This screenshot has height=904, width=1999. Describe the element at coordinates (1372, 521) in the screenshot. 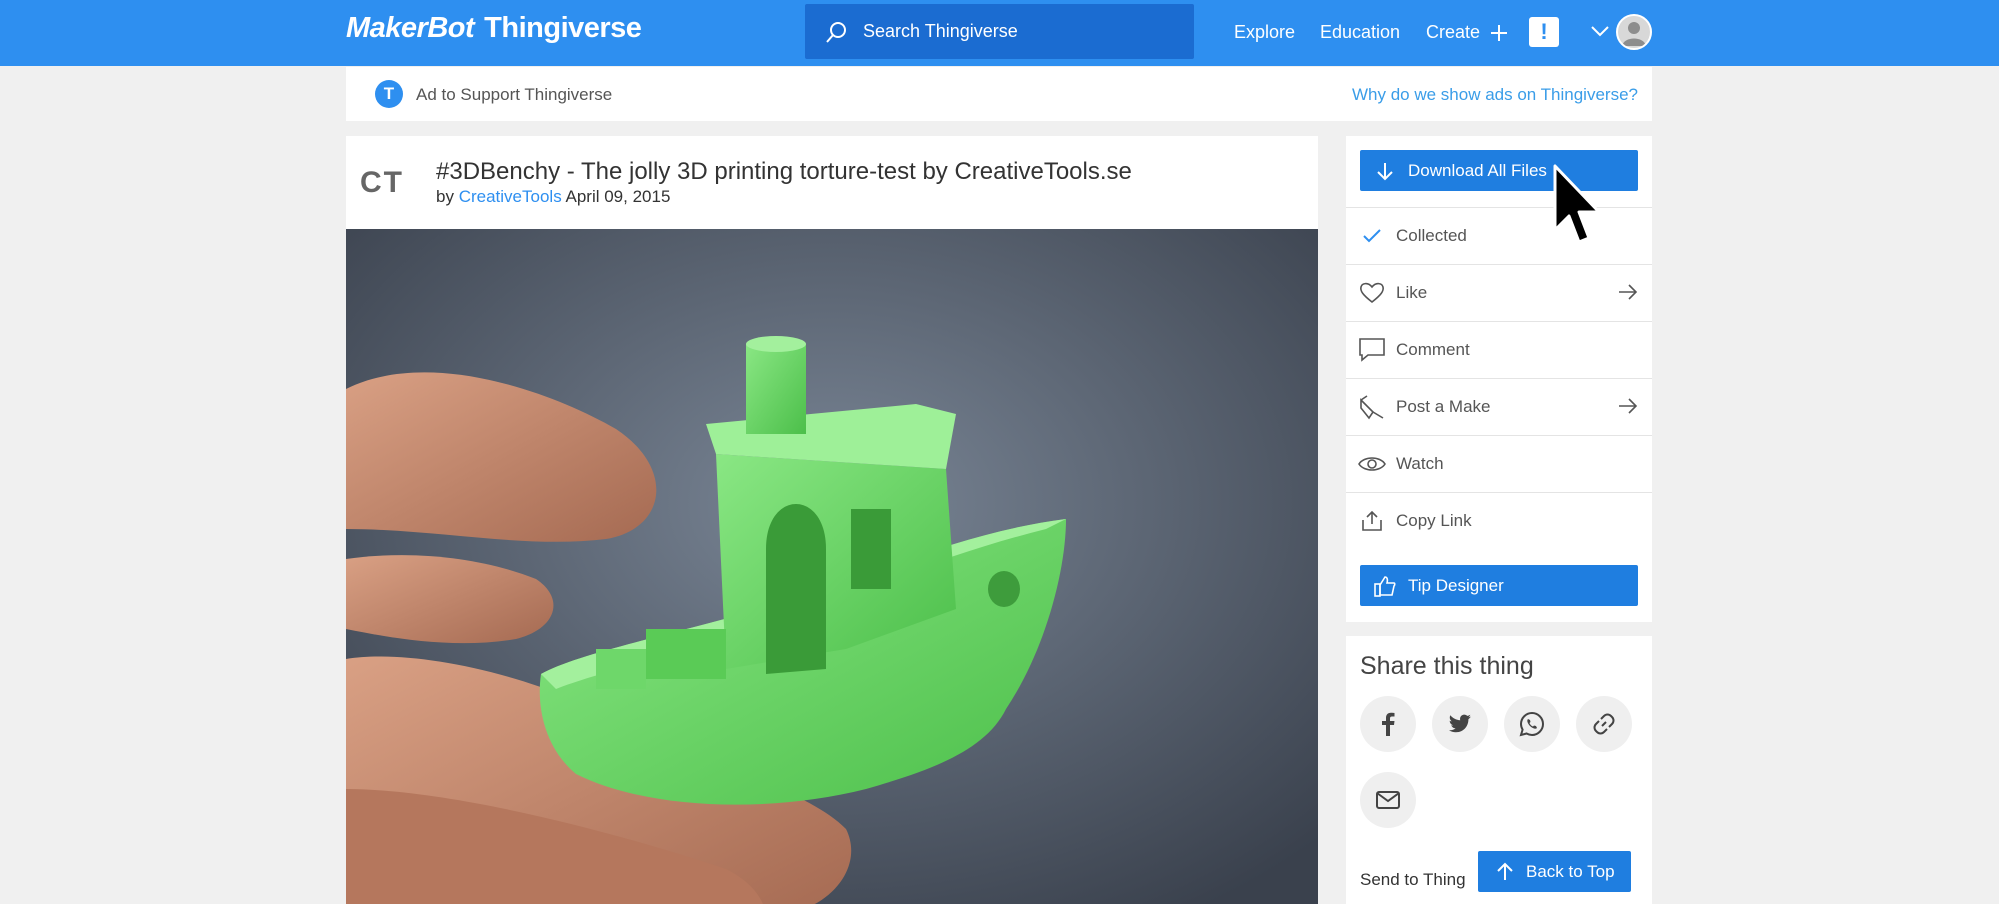

I see `share-upload-icon` at that location.